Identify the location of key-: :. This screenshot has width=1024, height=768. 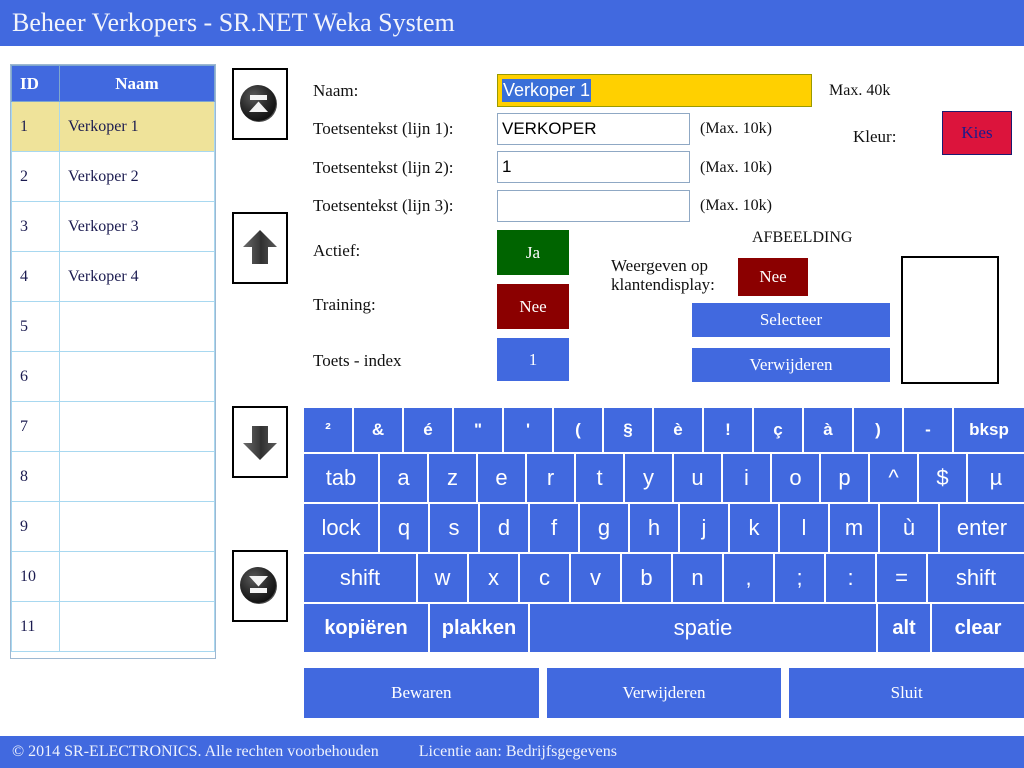
(850, 578).